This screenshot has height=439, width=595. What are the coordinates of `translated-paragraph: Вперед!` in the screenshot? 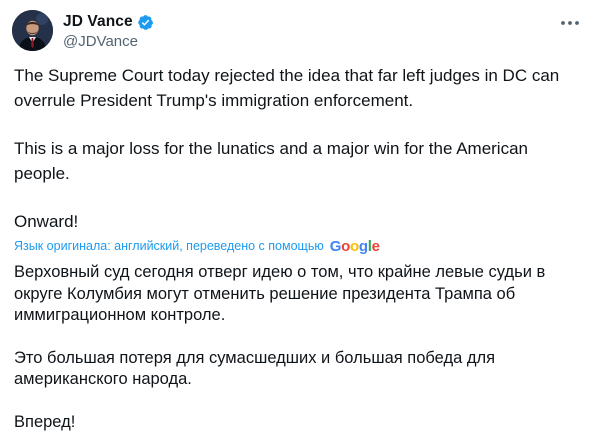 It's located at (45, 421).